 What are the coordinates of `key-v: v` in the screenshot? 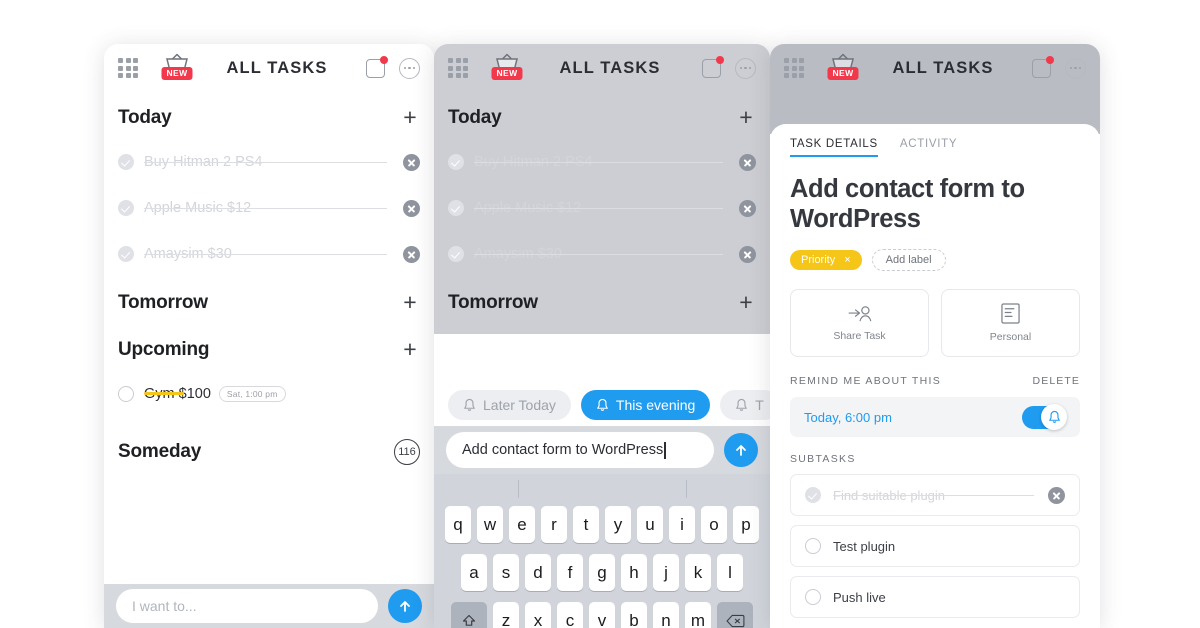 It's located at (602, 615).